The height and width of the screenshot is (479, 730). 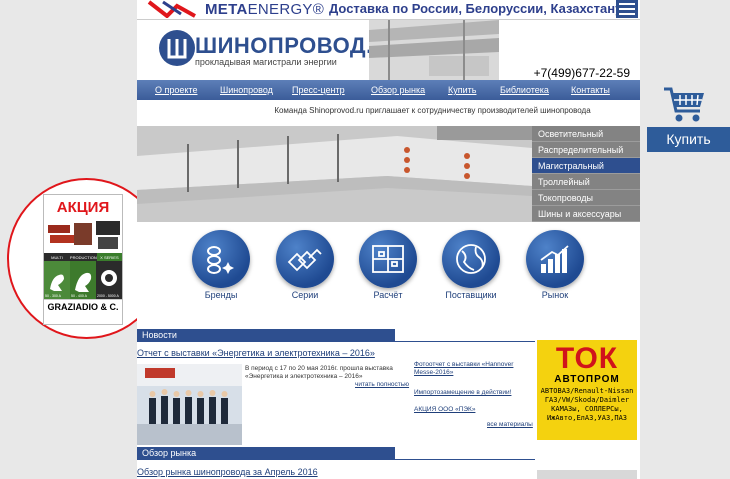 What do you see at coordinates (555, 259) in the screenshot?
I see `bar-chart-icon` at bounding box center [555, 259].